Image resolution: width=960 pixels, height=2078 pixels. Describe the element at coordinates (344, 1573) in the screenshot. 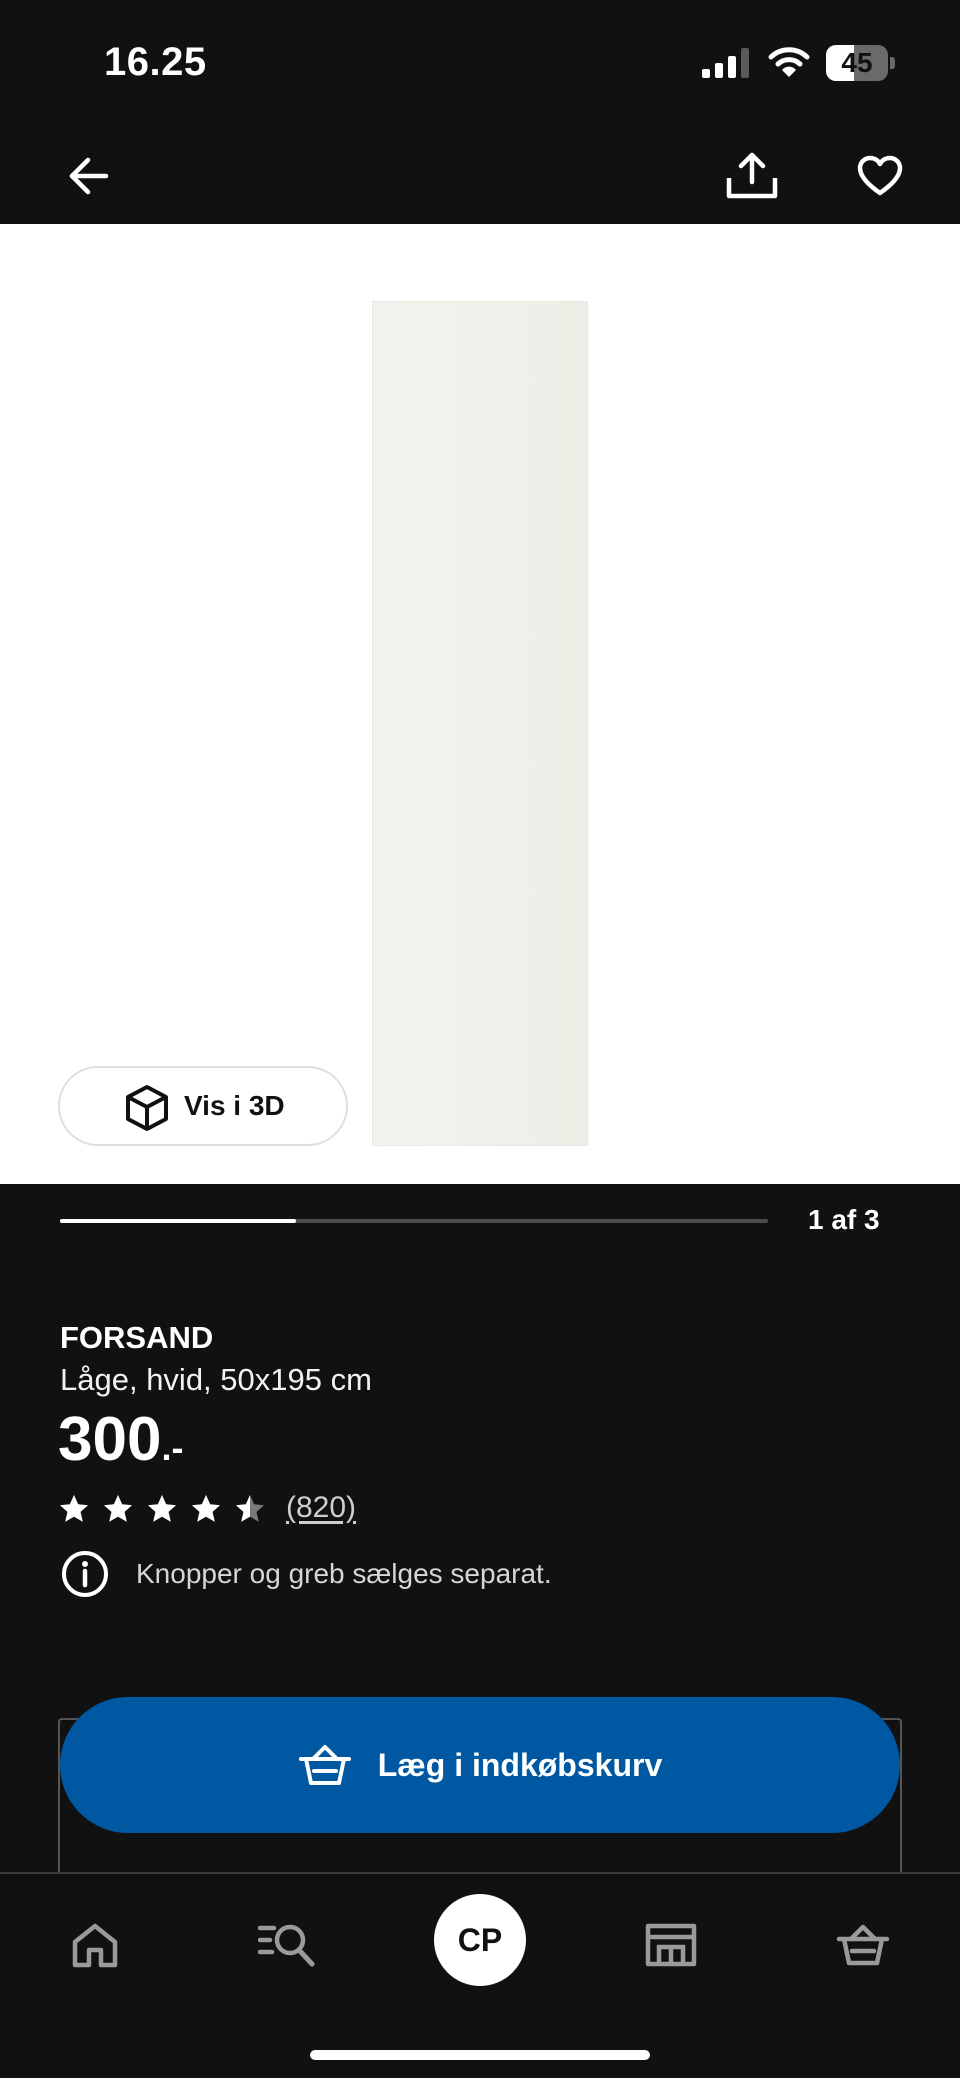

I see `notice-text: Knopper og greb sælges separat.` at that location.